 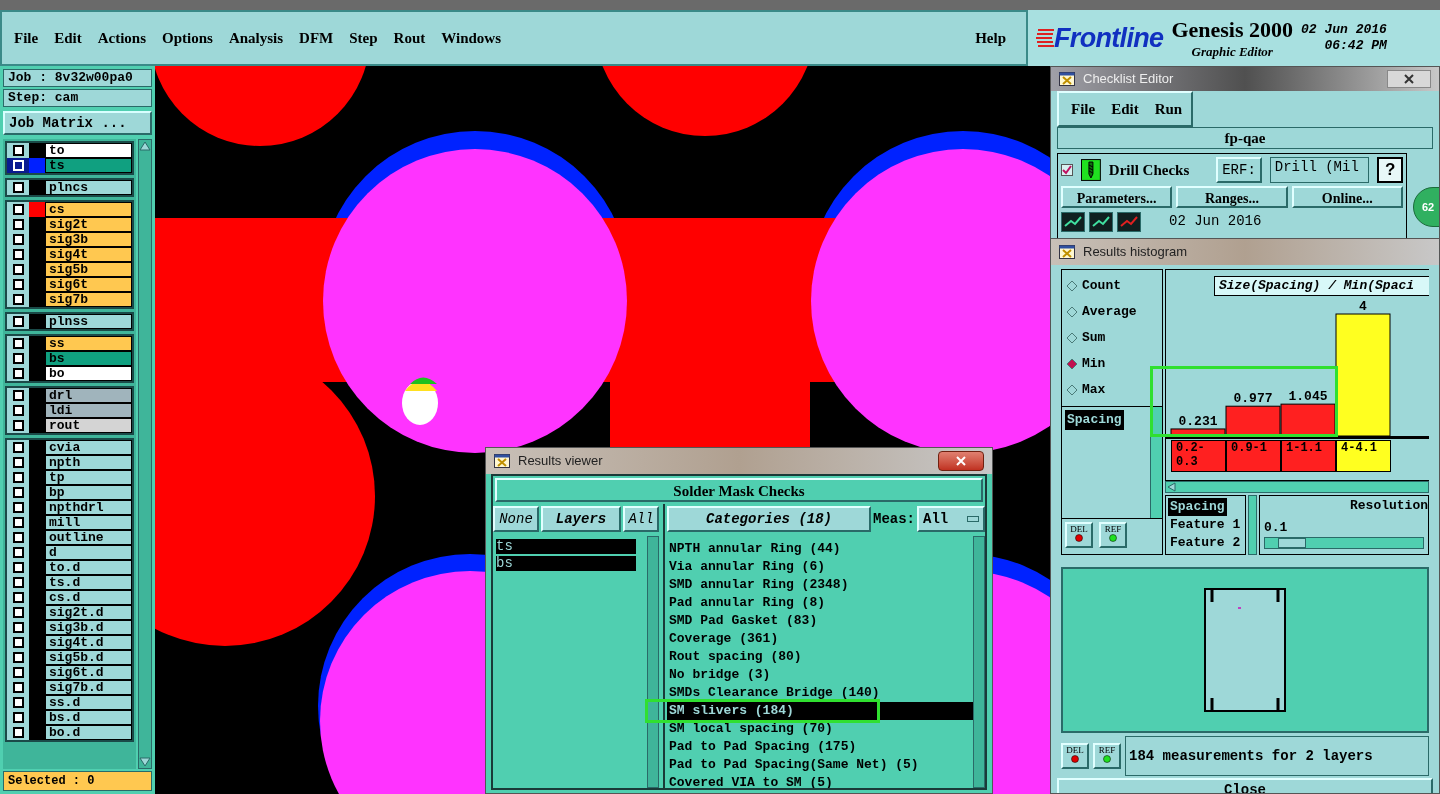 What do you see at coordinates (1083, 109) in the screenshot?
I see `menu-item: File` at bounding box center [1083, 109].